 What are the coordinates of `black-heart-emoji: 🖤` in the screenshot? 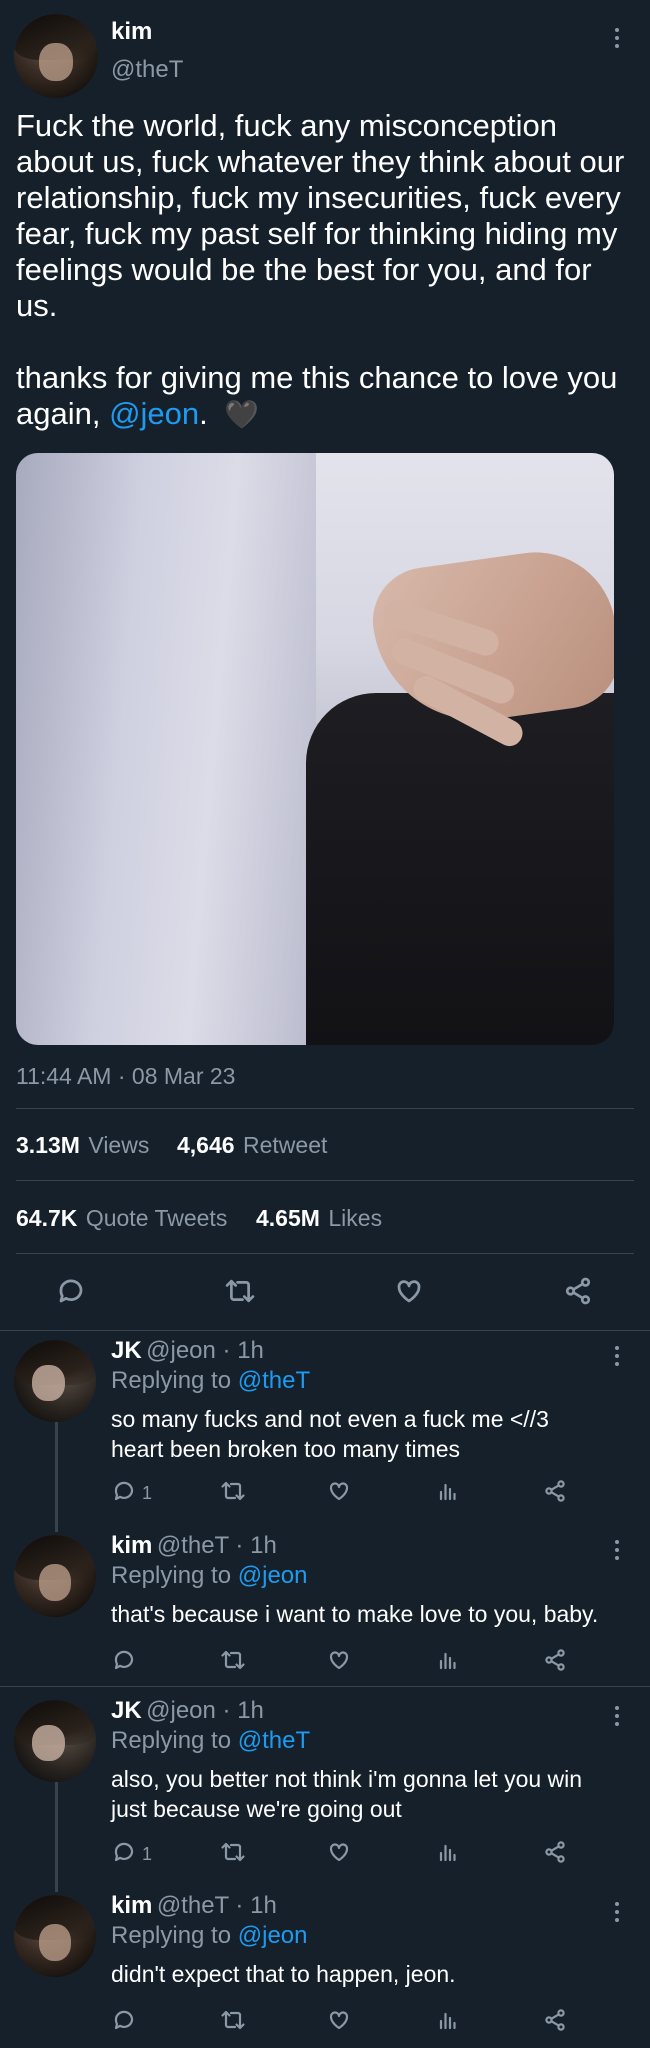 It's located at (242, 414).